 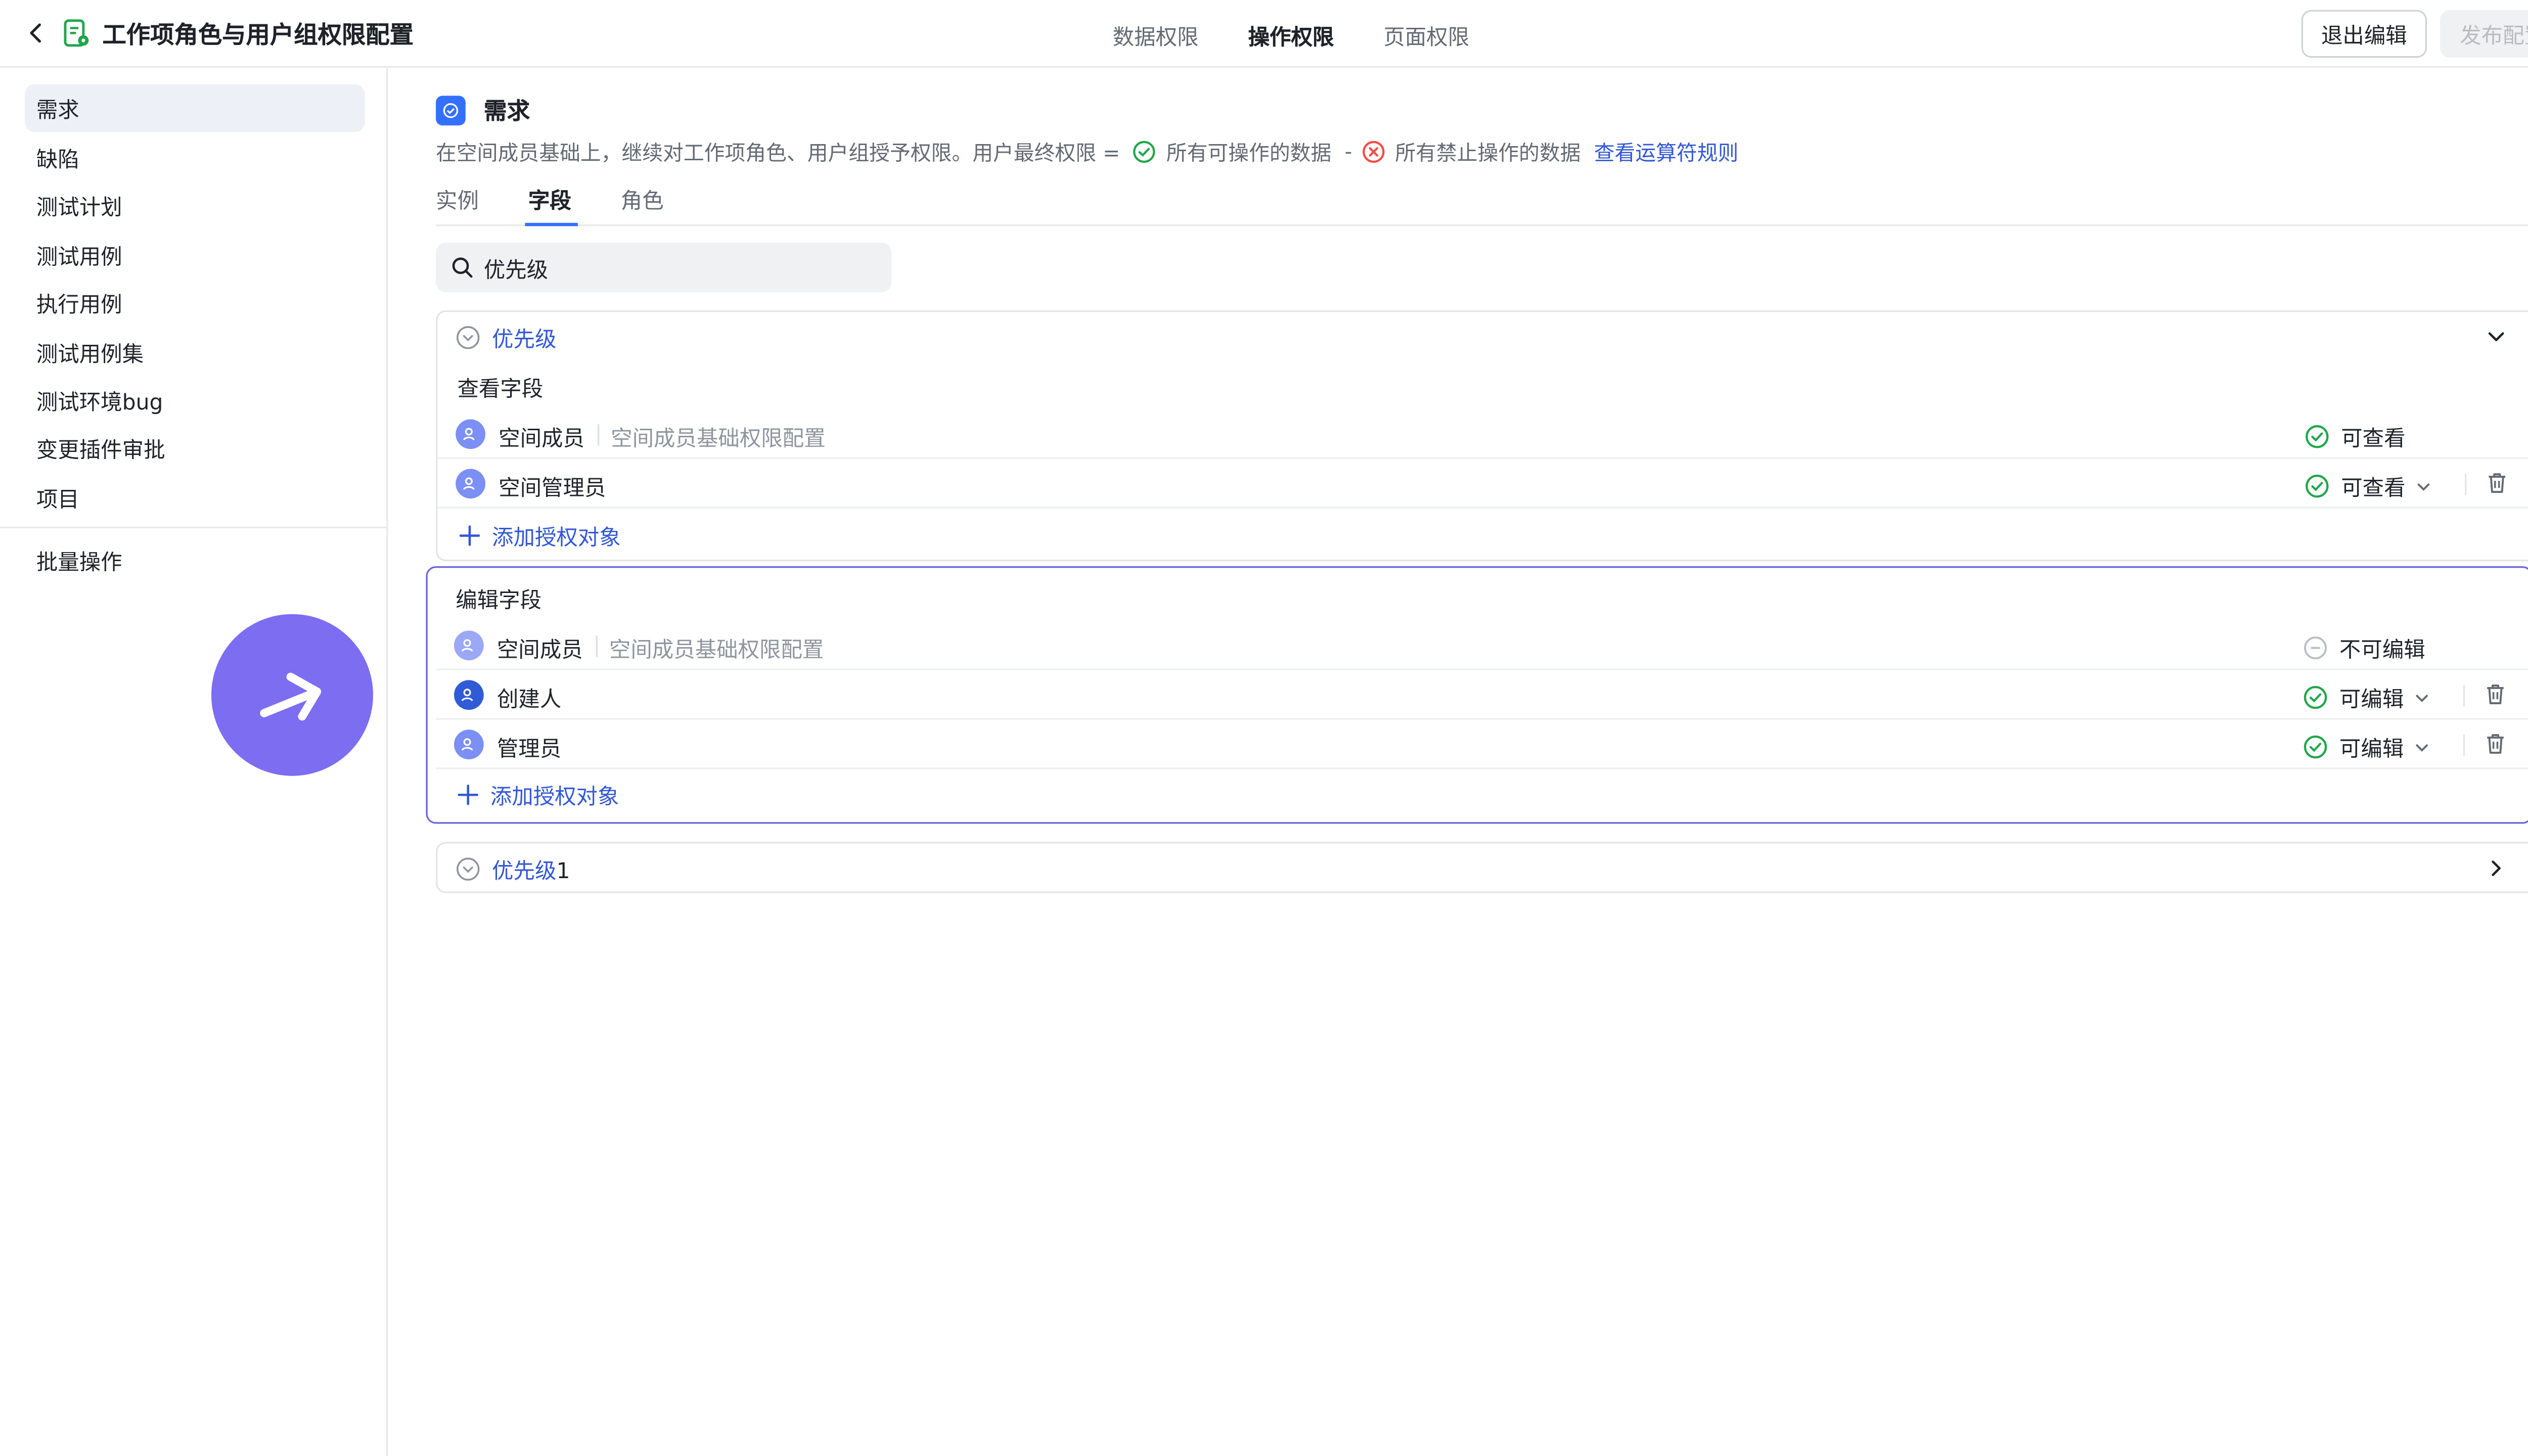 I want to click on edit-field-group-label: 编辑字段, so click(x=499, y=601).